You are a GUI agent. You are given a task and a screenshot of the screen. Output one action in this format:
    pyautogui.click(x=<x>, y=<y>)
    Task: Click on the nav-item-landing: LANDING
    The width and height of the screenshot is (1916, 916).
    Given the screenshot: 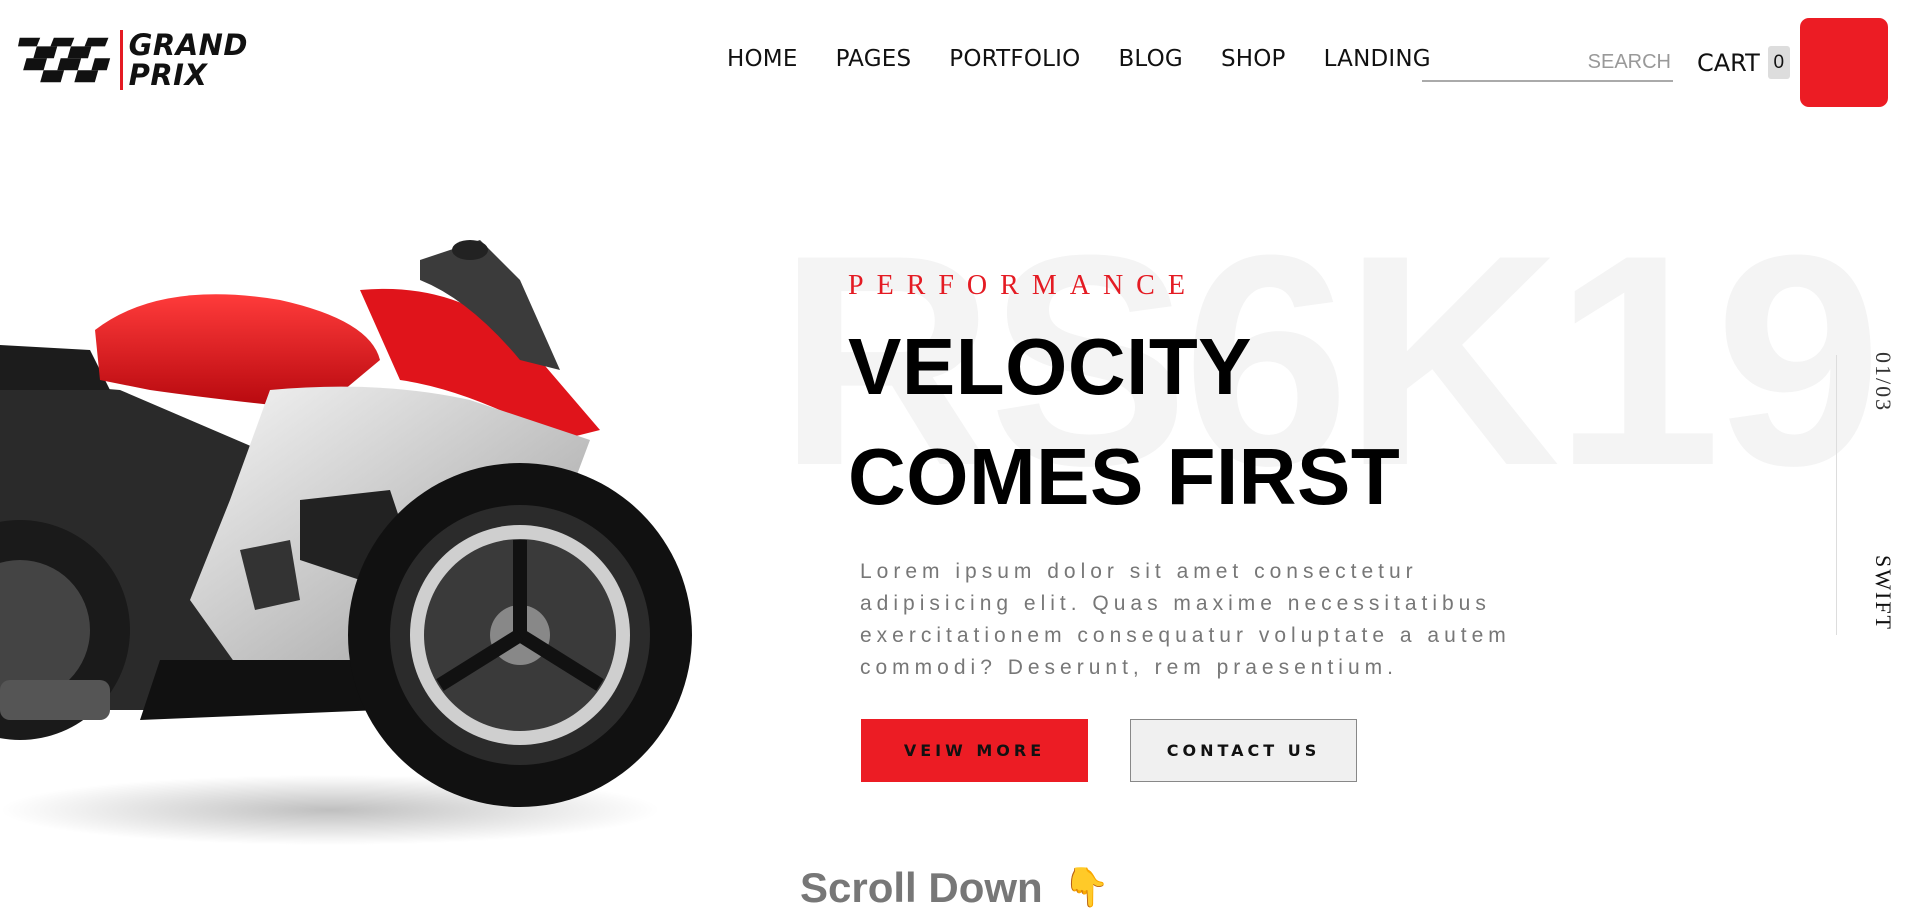 What is the action you would take?
    pyautogui.click(x=1377, y=59)
    